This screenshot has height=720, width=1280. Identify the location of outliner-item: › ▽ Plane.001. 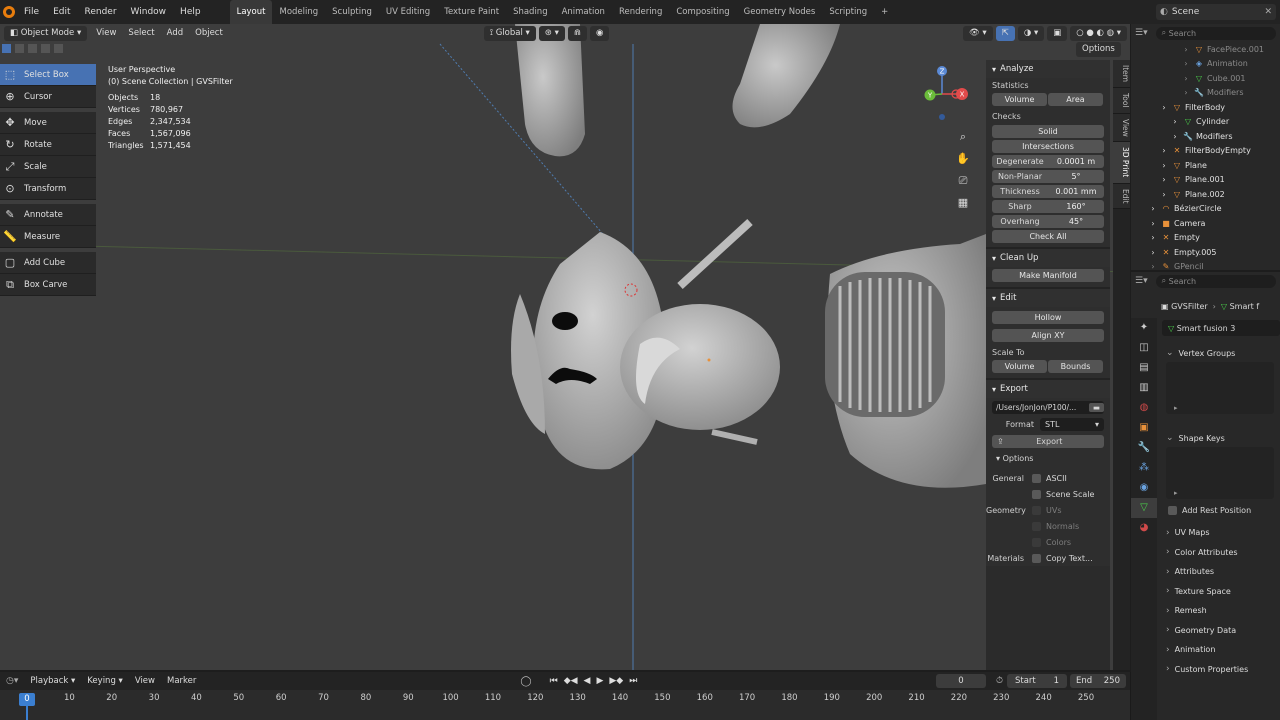
(1205, 180).